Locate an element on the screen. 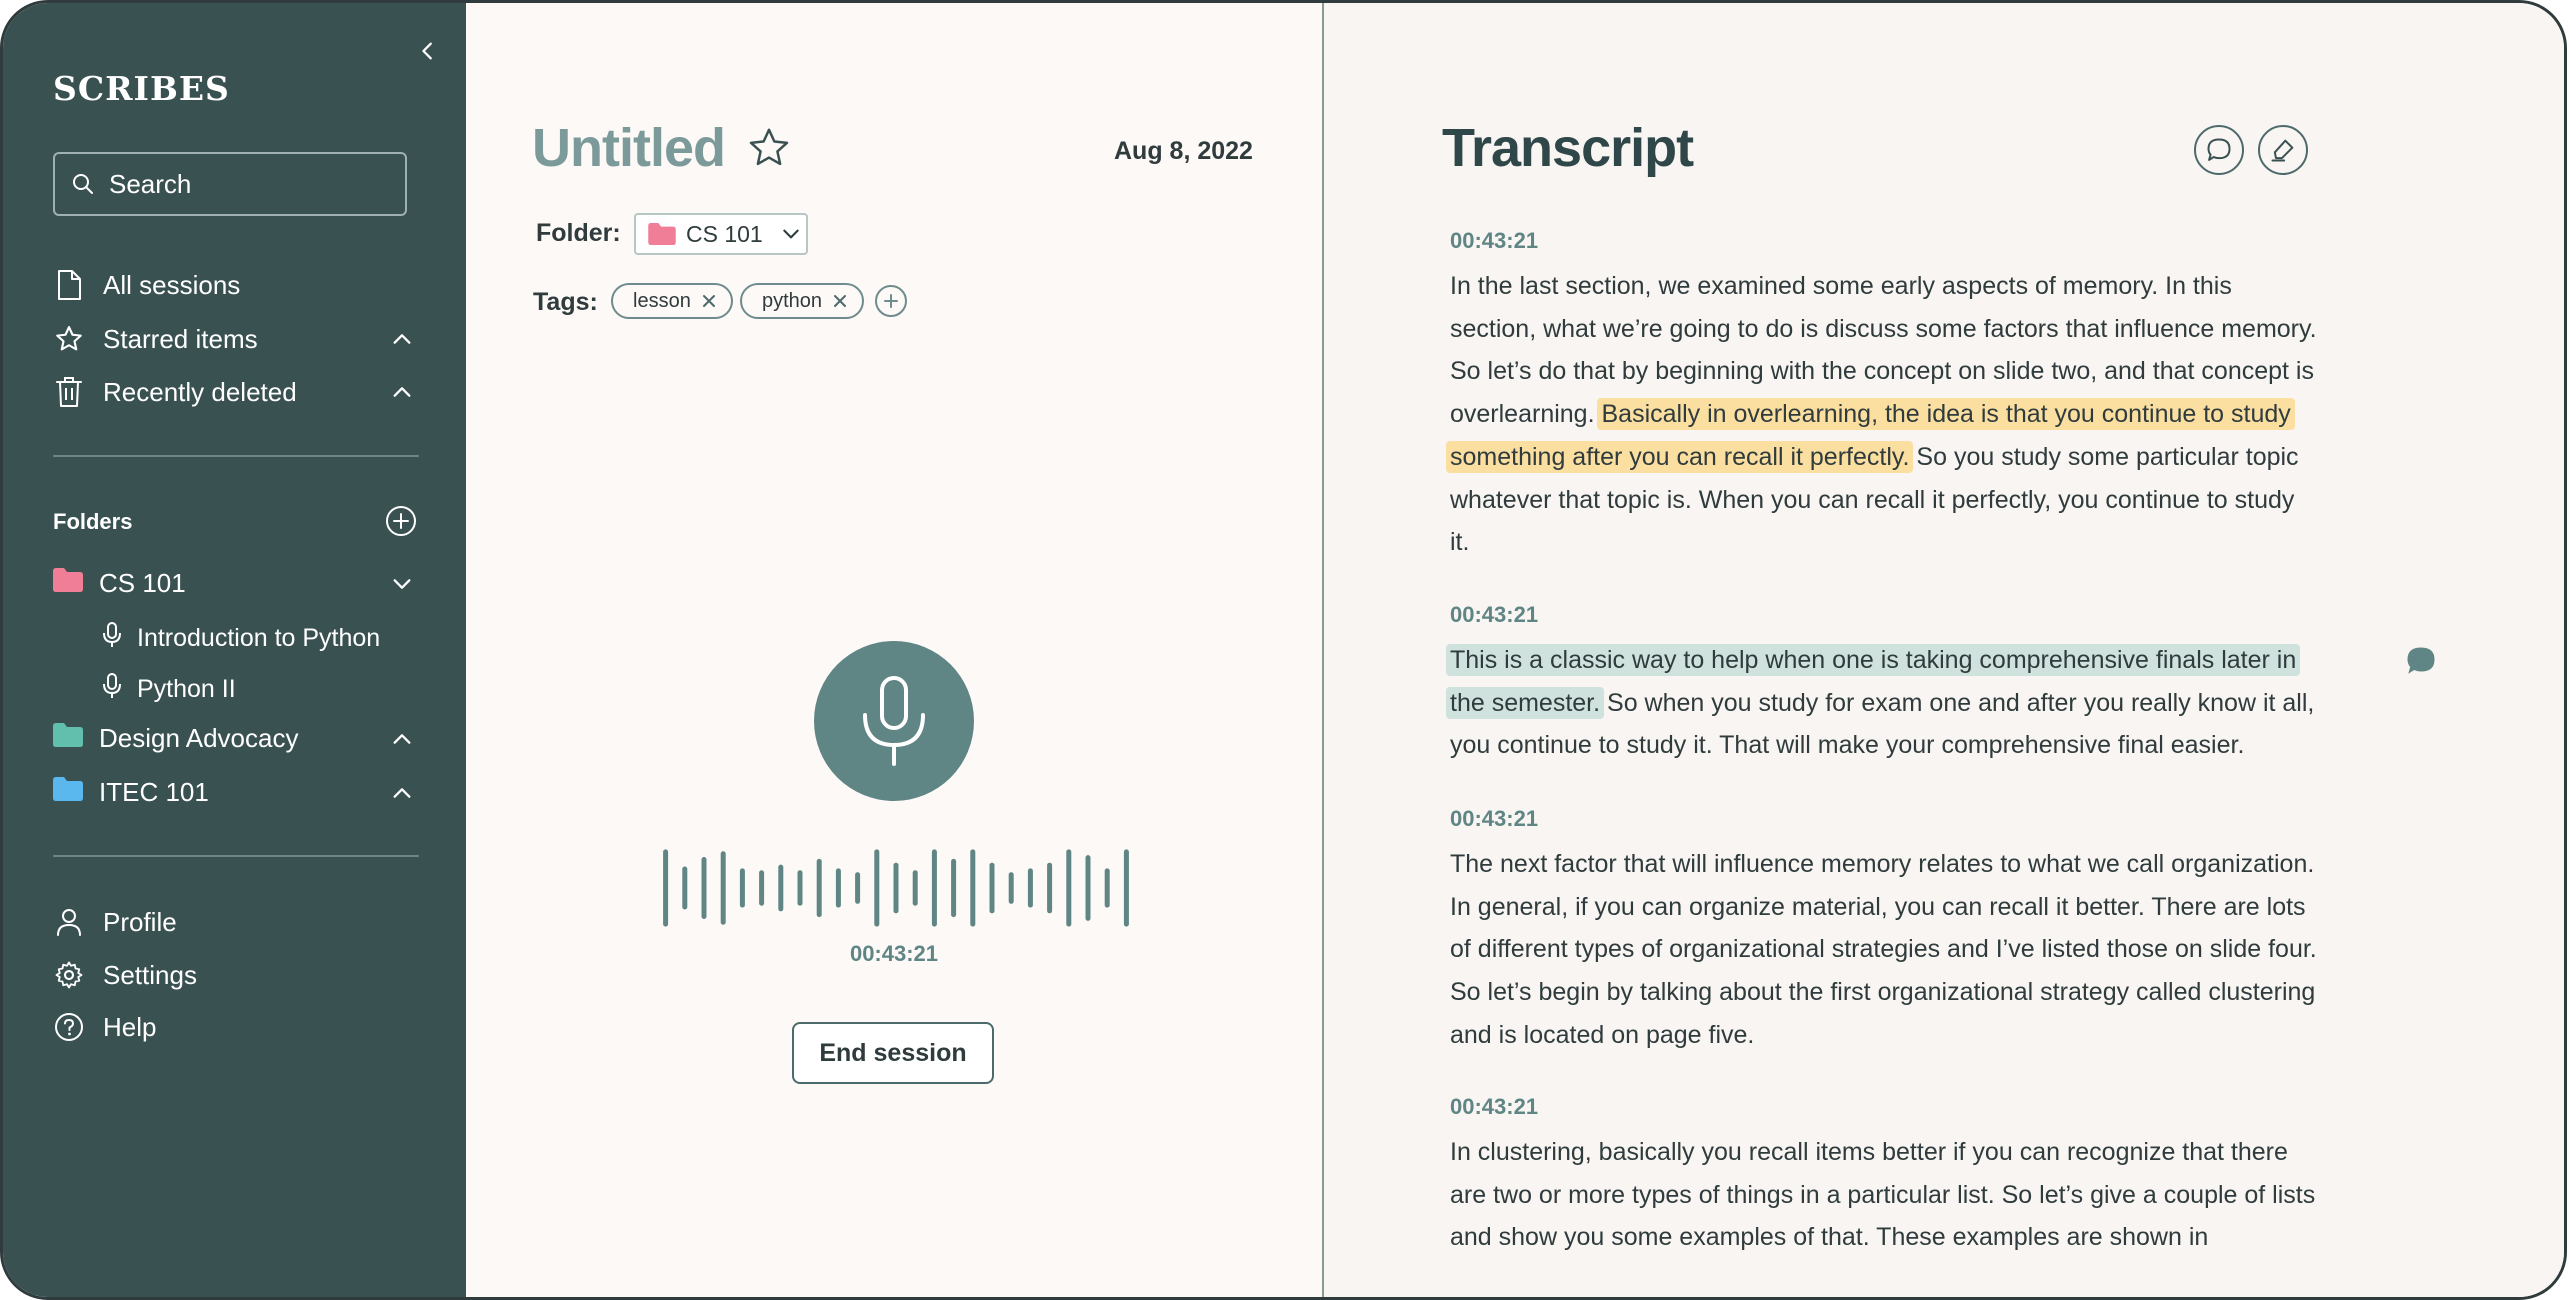 This screenshot has width=2571, height=1300. starred-toggle is located at coordinates (402, 339).